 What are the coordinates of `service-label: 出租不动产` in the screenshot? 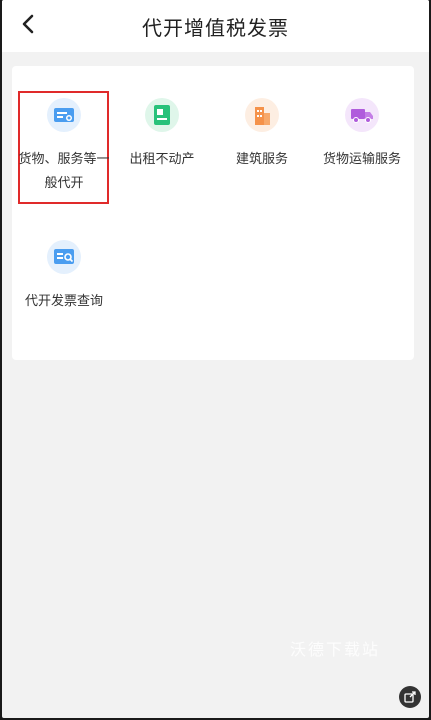 It's located at (162, 159).